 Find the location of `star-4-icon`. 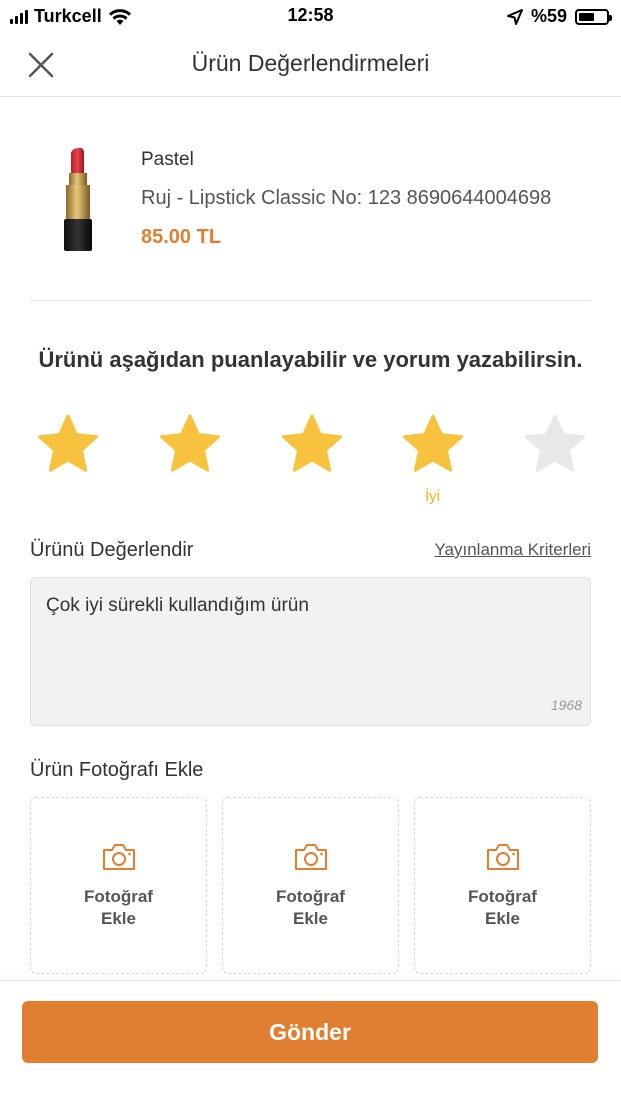

star-4-icon is located at coordinates (433, 445).